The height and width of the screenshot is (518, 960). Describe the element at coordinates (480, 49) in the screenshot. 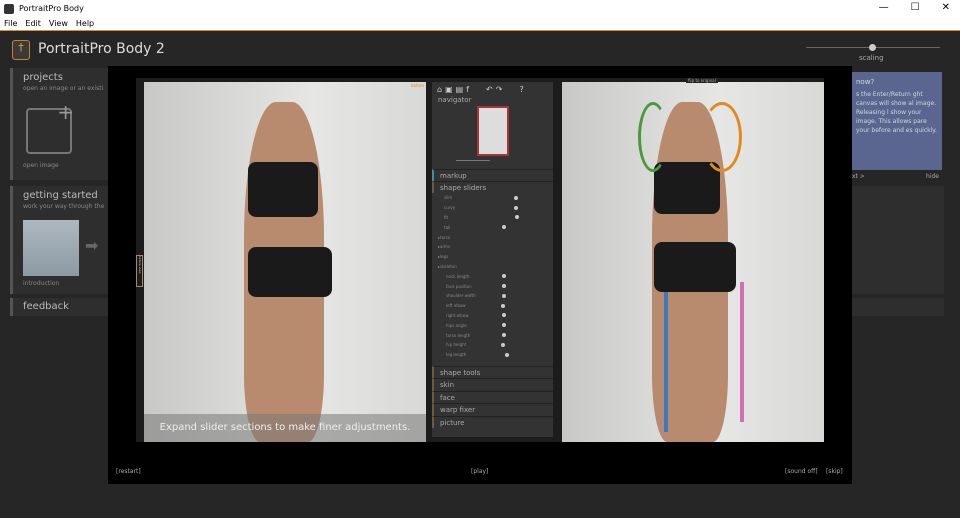

I see `app-header: † PortraitPro Body 2 scaling` at that location.